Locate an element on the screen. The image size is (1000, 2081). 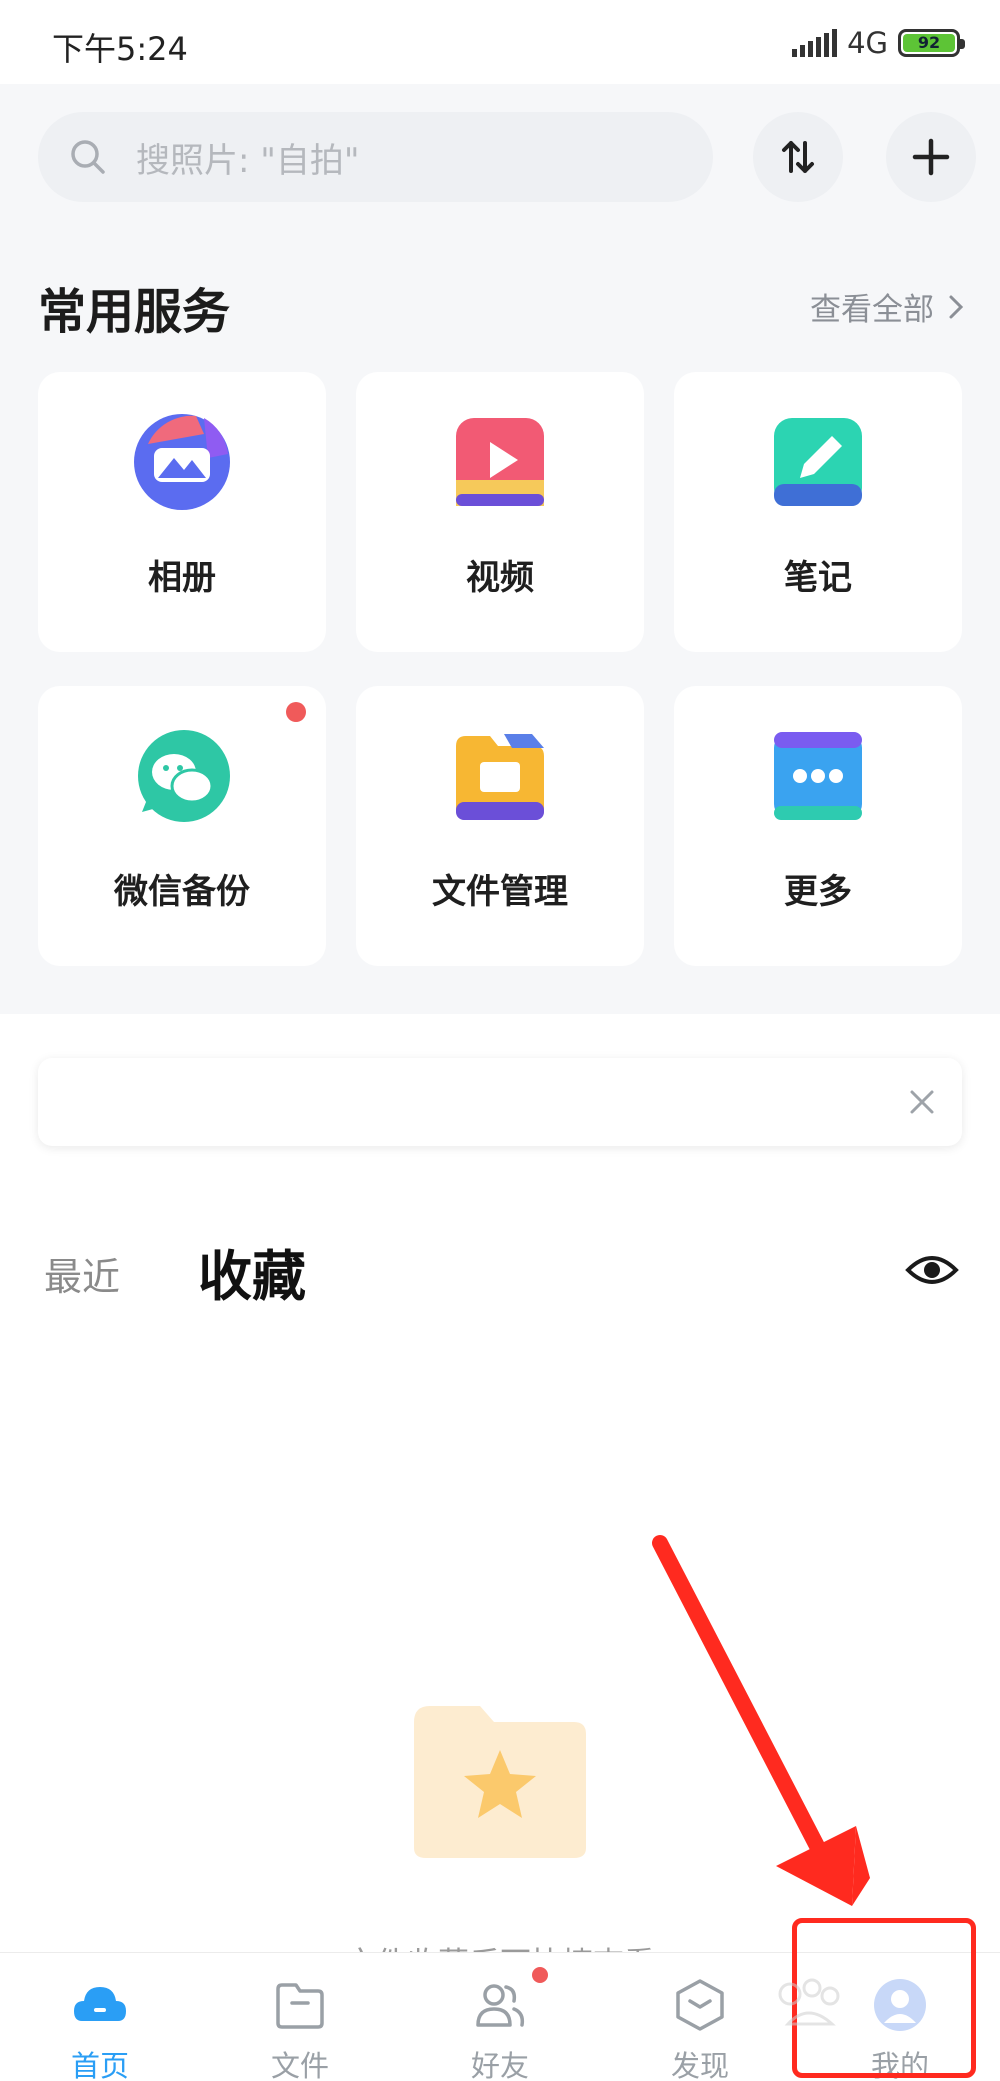
view-all-link: 查看全部 is located at coordinates (887, 306).